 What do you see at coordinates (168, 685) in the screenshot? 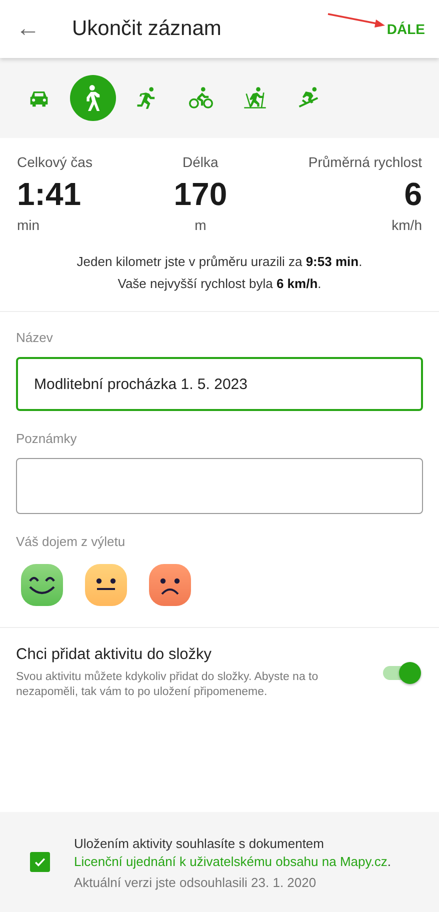
I see `folder-option-description: Svou aktivitu můžete kdykoliv přidat do složky. Abyste na to nezapoměli, tak vám to po uložení připomeneme.` at bounding box center [168, 685].